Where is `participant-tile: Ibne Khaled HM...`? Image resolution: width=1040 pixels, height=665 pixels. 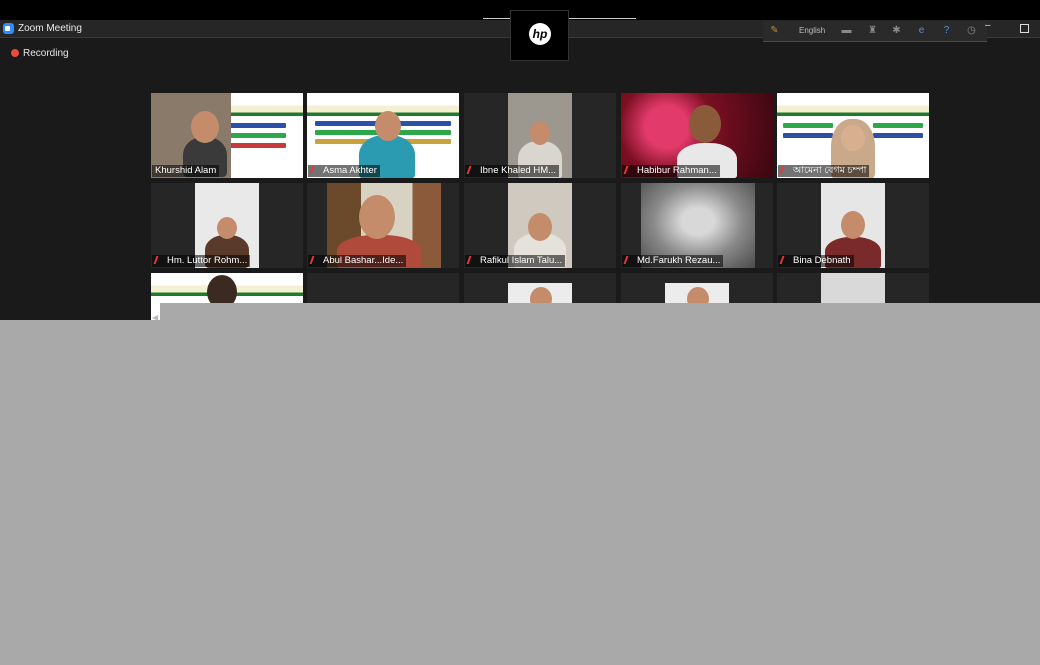 participant-tile: Ibne Khaled HM... is located at coordinates (540, 135).